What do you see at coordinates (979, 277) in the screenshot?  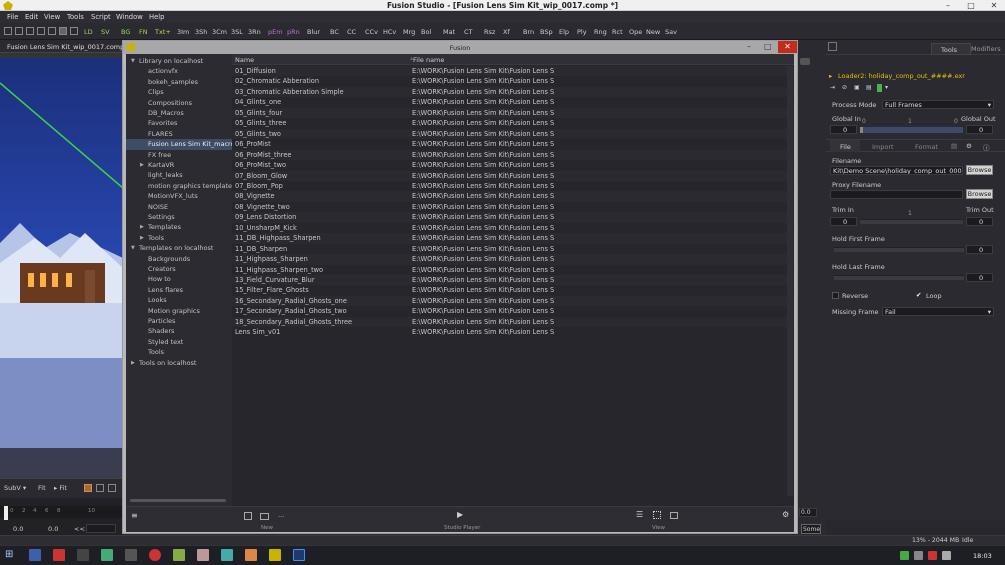 I see `hold-last-field: 0` at bounding box center [979, 277].